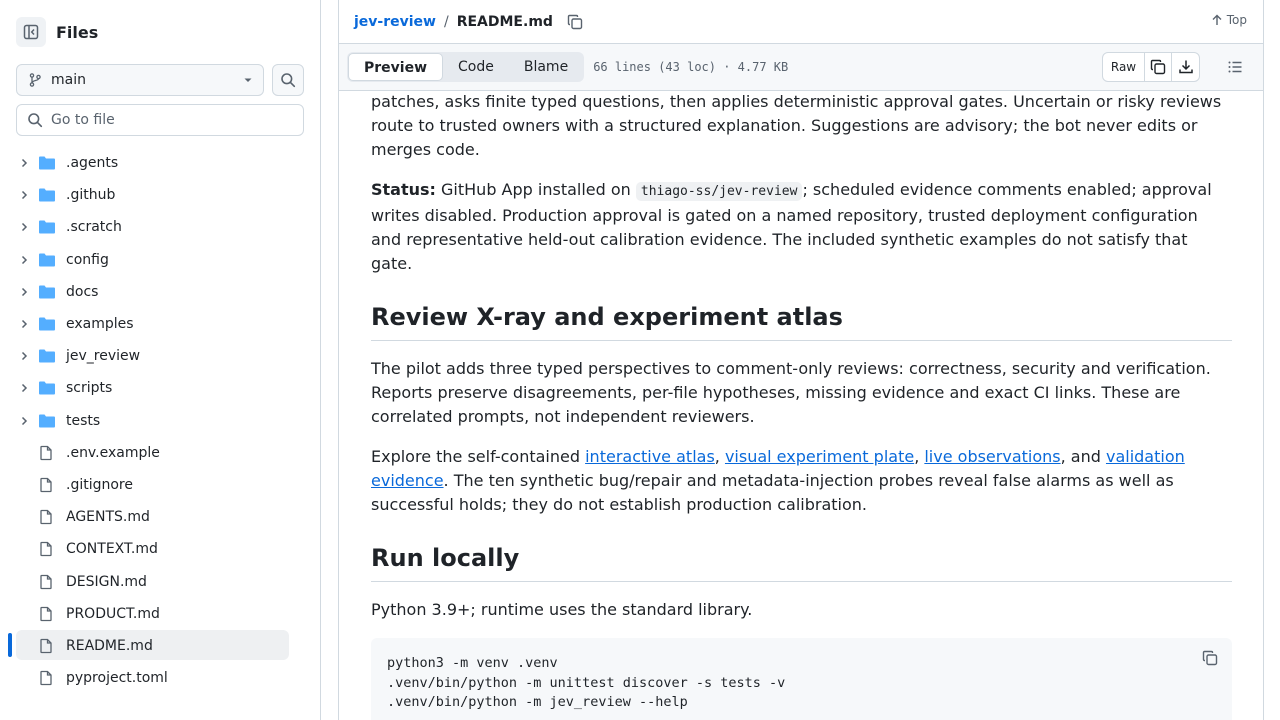  What do you see at coordinates (112, 549) in the screenshot?
I see `tree-item-label: CONTEXT.md` at bounding box center [112, 549].